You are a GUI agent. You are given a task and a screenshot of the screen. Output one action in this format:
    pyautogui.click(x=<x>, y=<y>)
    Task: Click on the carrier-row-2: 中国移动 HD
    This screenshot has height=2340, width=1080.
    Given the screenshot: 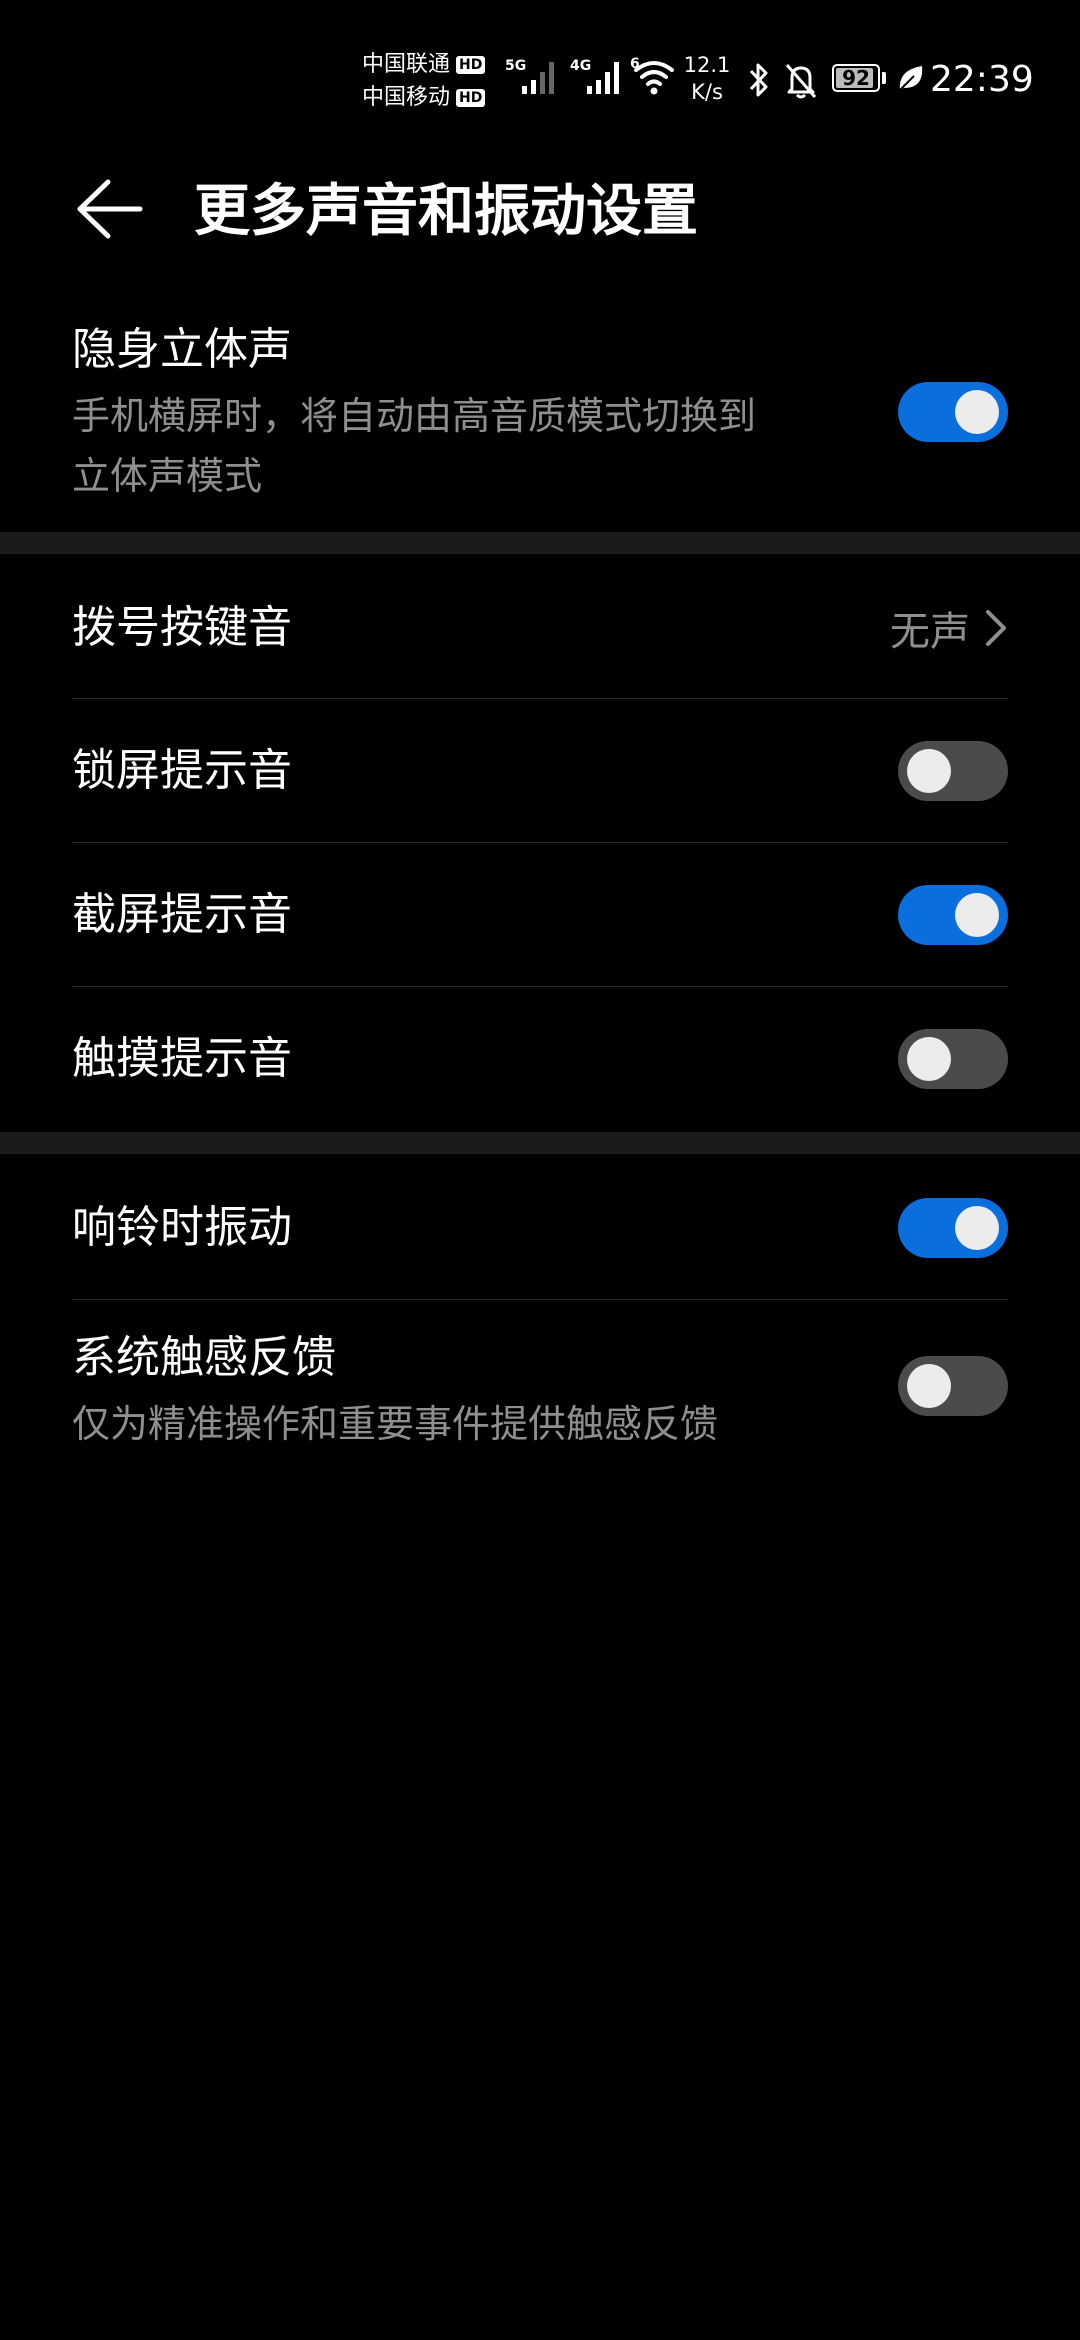 What is the action you would take?
    pyautogui.click(x=428, y=97)
    